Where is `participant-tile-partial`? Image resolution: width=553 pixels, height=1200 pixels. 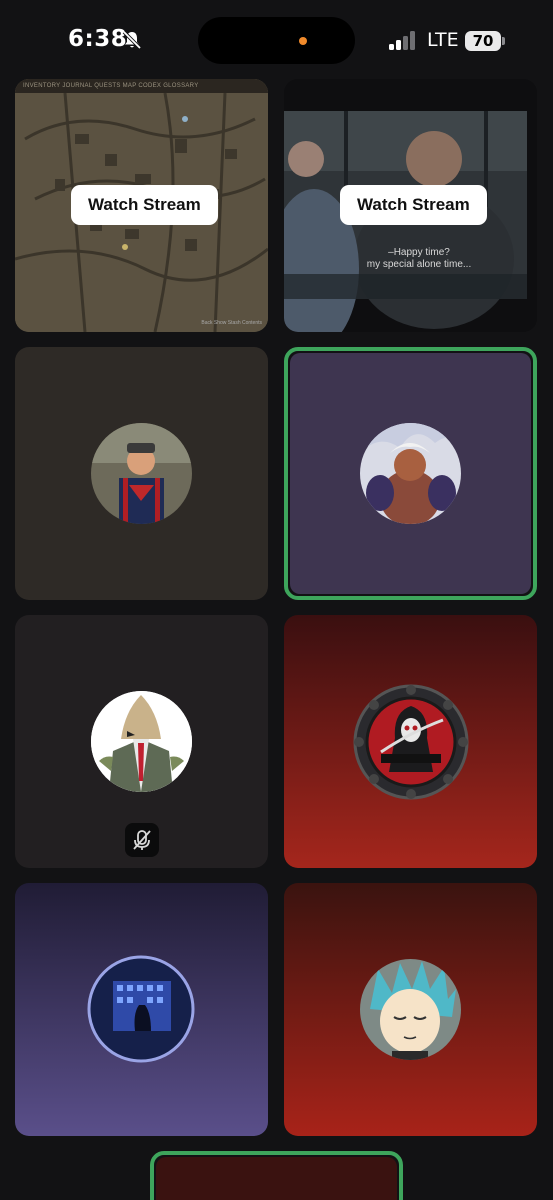
participant-tile-partial is located at coordinates (276, 1175).